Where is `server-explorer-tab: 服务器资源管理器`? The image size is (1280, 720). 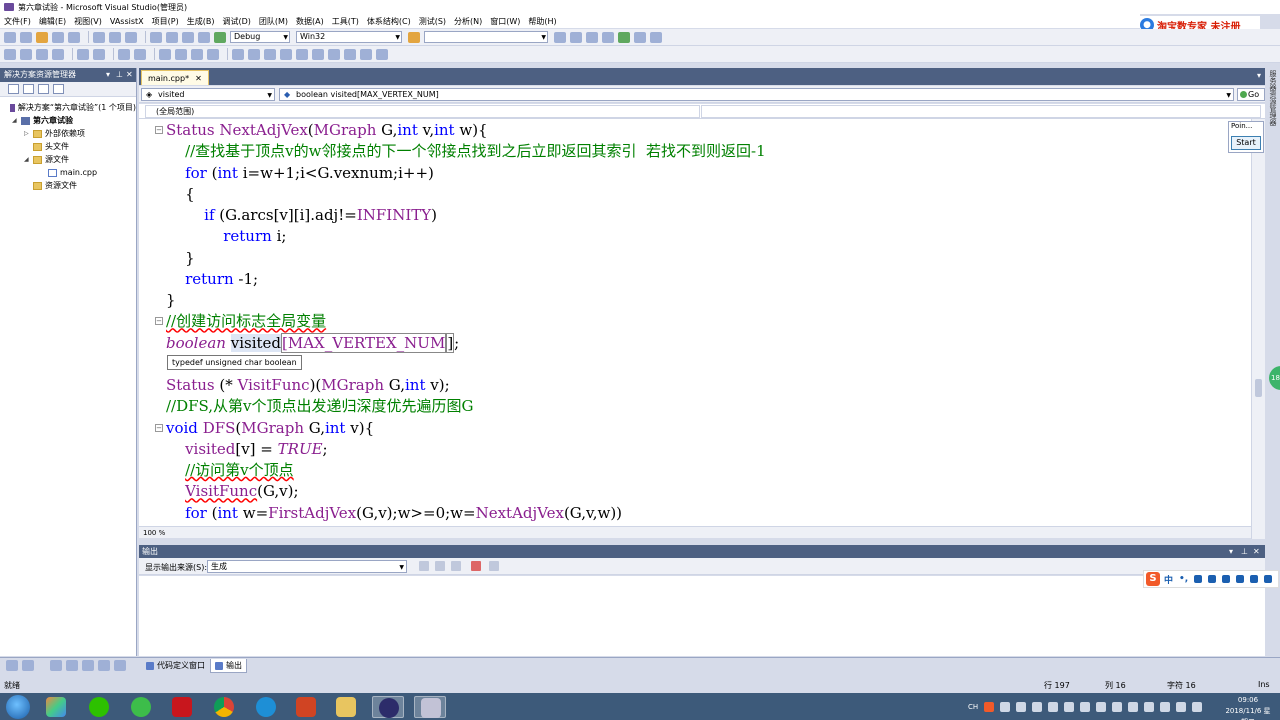
server-explorer-tab: 服务器资源管理器 is located at coordinates (1273, 98).